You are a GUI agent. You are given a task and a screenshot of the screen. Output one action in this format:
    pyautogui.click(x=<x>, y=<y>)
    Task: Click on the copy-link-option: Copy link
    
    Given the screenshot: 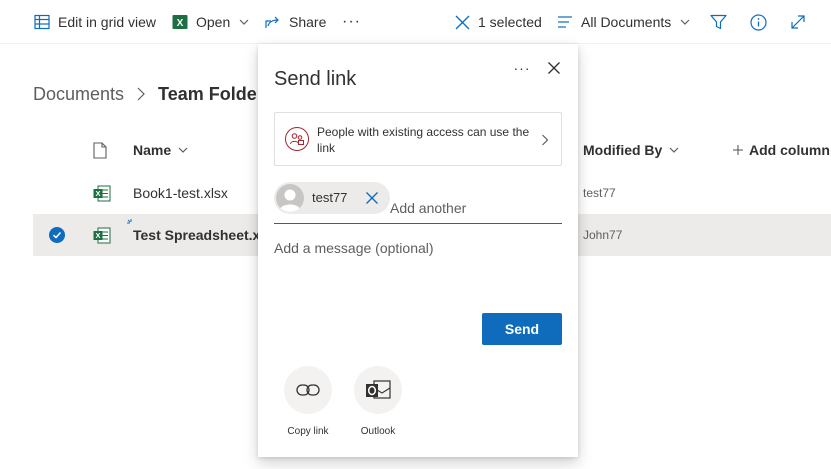 What is the action you would take?
    pyautogui.click(x=308, y=401)
    